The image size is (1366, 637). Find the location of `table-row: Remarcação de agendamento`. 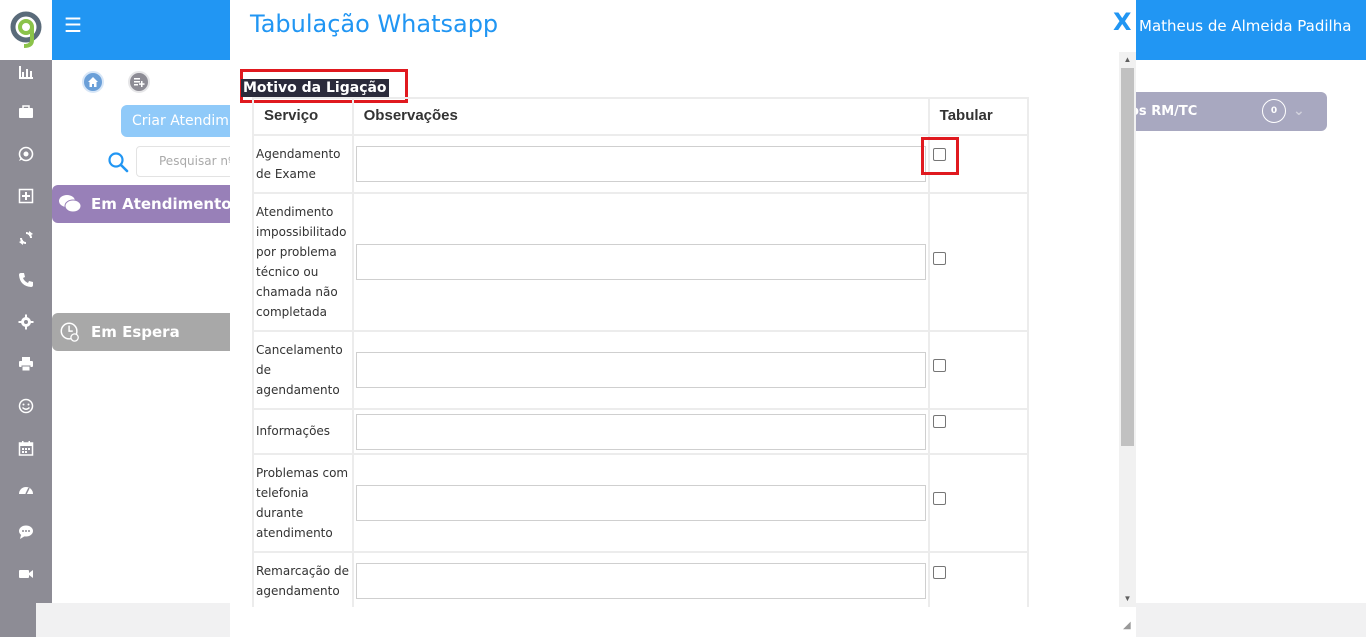

table-row: Remarcação de agendamento is located at coordinates (641, 579).